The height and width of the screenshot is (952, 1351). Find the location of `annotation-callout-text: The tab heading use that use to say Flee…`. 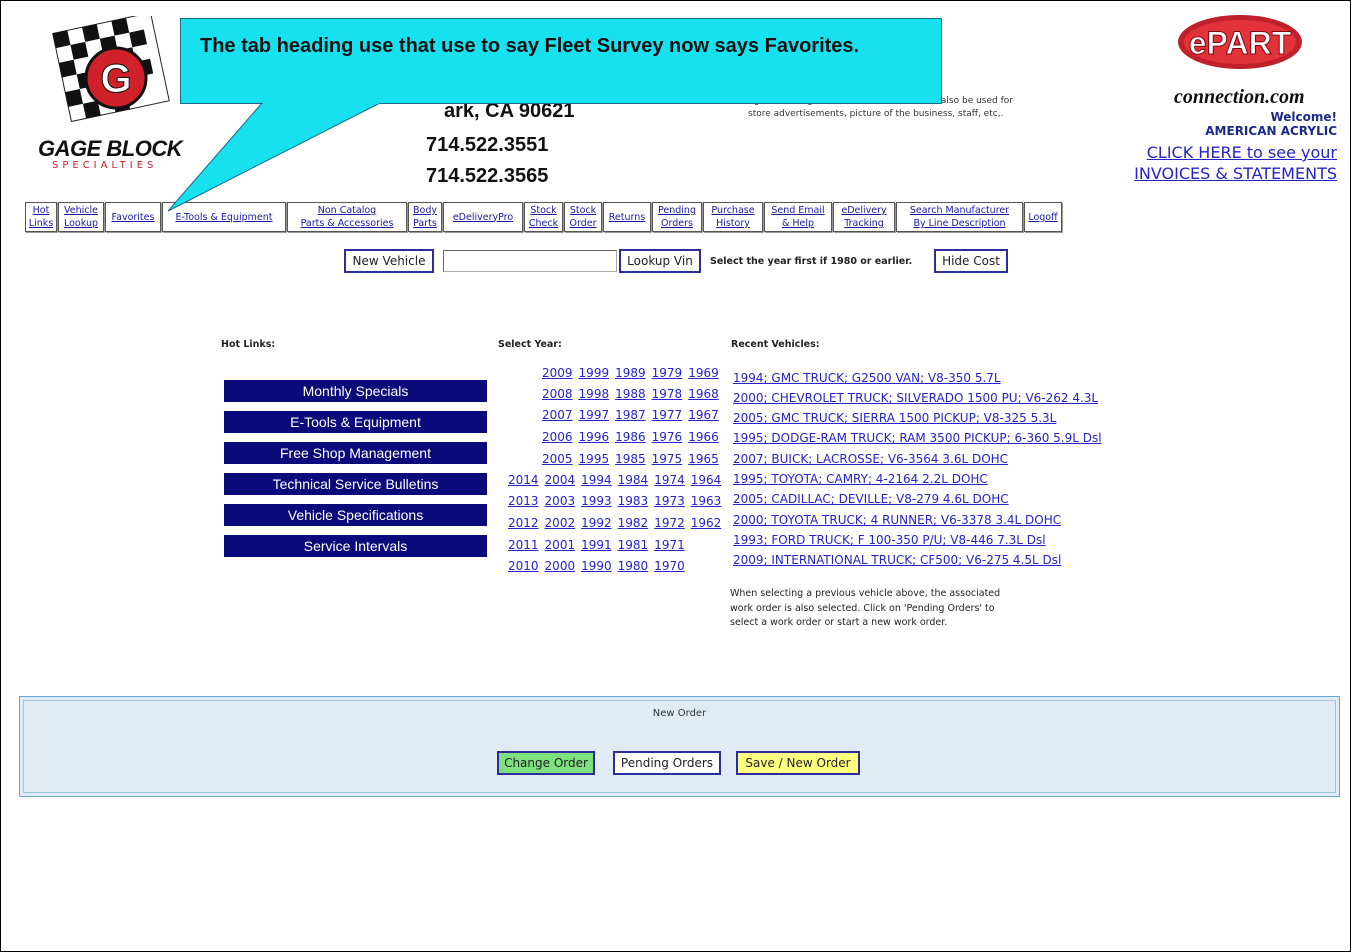

annotation-callout-text: The tab heading use that use to say Flee… is located at coordinates (530, 46).